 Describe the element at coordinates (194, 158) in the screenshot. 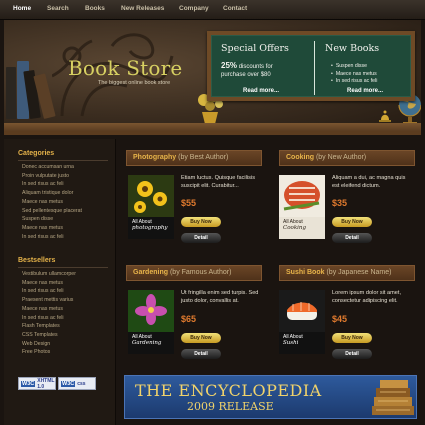

I see `product-header-photography: Photography (by Best Author)` at that location.